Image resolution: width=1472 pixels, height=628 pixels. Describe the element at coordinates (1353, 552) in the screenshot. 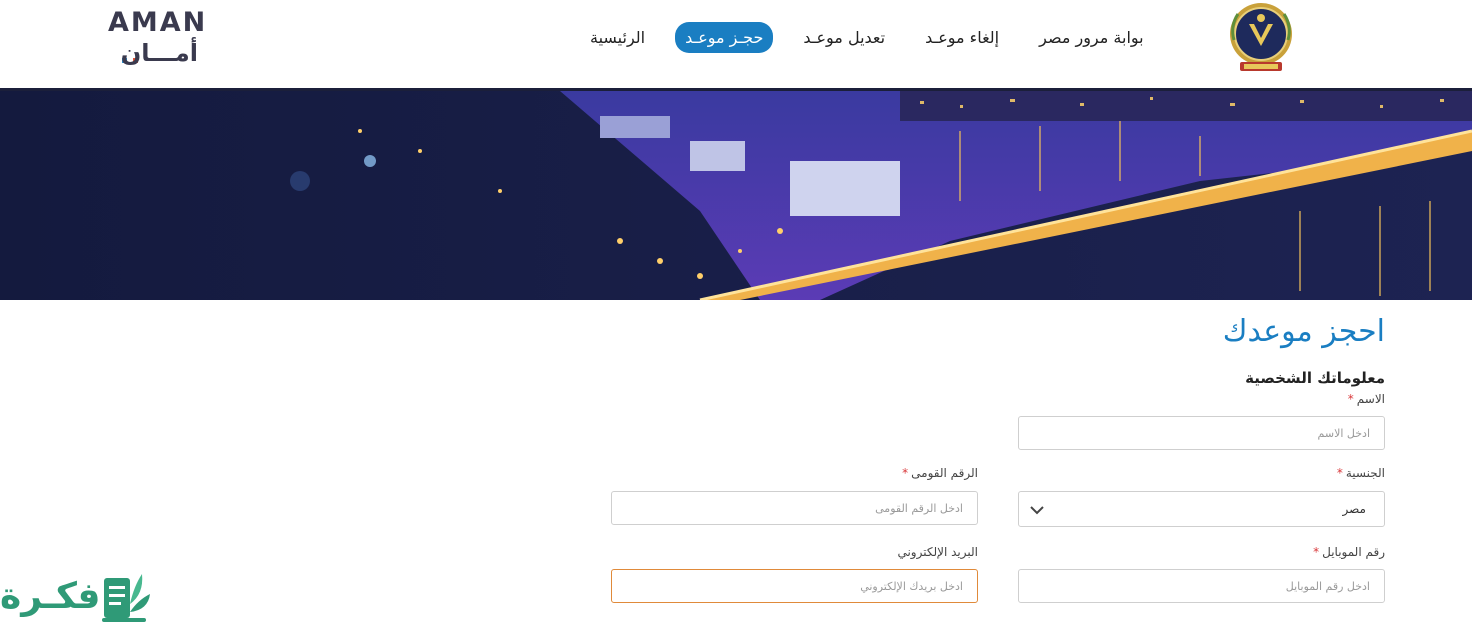

I see `mobile-label-text: رقم الموبايل` at that location.